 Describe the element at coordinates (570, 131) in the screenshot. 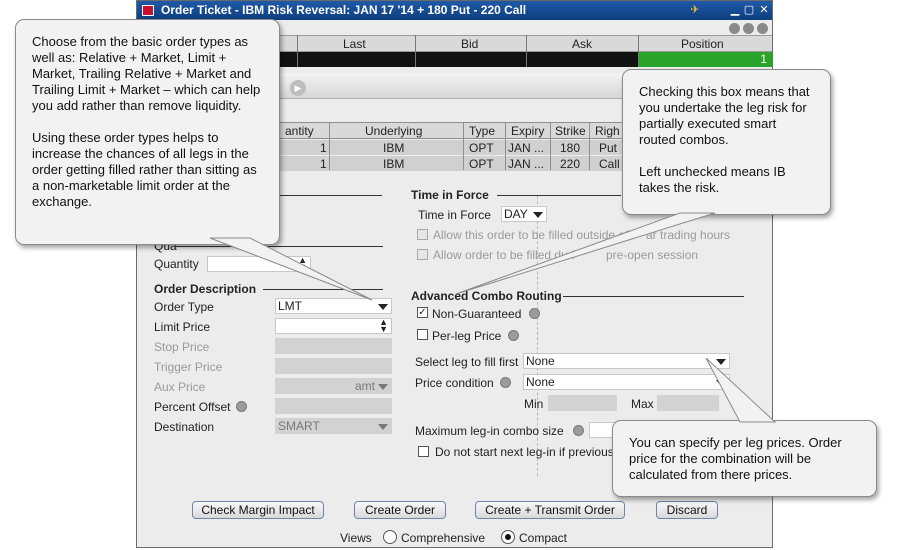

I see `col-strike: Strike` at that location.